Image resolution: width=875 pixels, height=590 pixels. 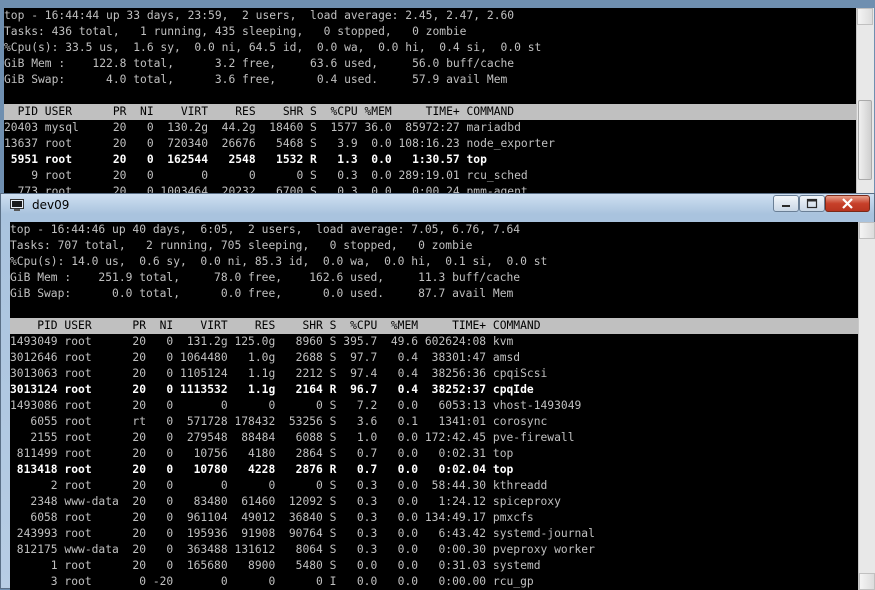 What do you see at coordinates (17, 205) in the screenshot?
I see `putty-terminal-icon` at bounding box center [17, 205].